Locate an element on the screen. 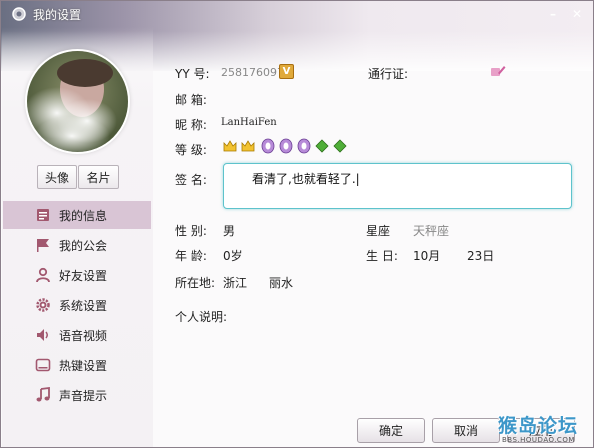 This screenshot has width=594, height=448. level-icons is located at coordinates (285, 146).